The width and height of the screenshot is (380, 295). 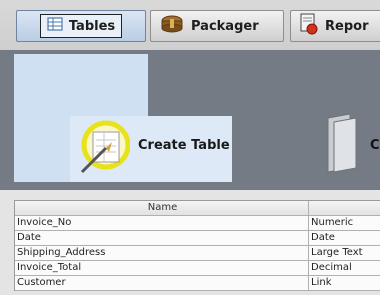 I want to click on tab-packager: Packager, so click(x=217, y=26).